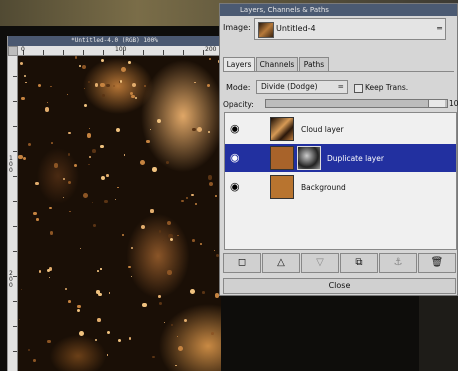  What do you see at coordinates (239, 64) in the screenshot?
I see `tab-layers: Layers` at bounding box center [239, 64].